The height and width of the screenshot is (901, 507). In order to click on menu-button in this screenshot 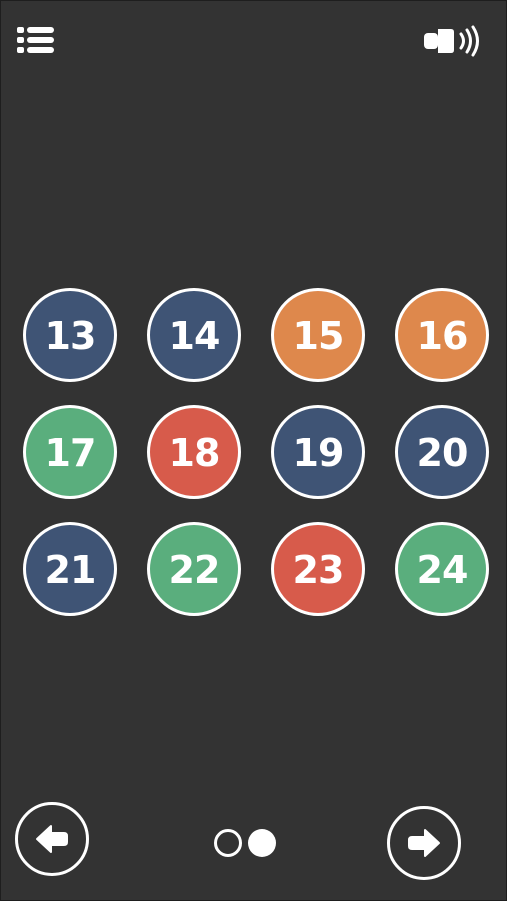, I will do `click(36, 40)`.